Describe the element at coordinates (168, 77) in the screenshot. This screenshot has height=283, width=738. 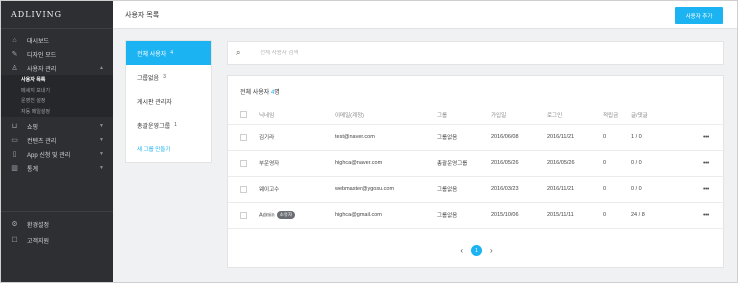
I see `group-item-no-group: 그룹없음 3` at that location.